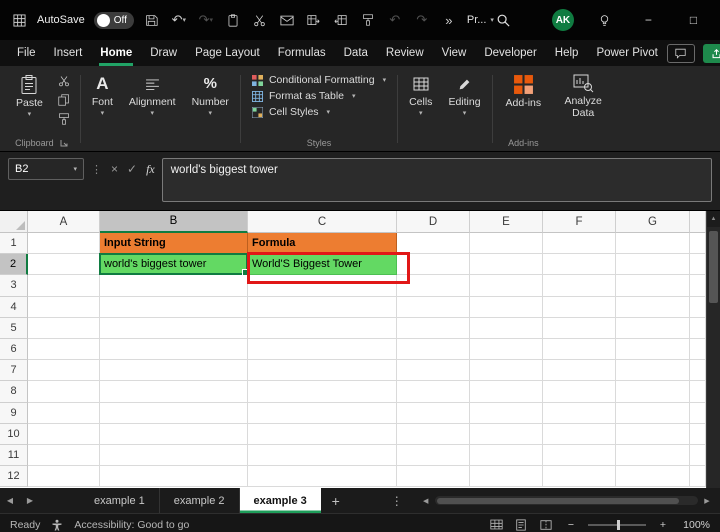 This screenshot has height=532, width=720. I want to click on cell-G5, so click(653, 328).